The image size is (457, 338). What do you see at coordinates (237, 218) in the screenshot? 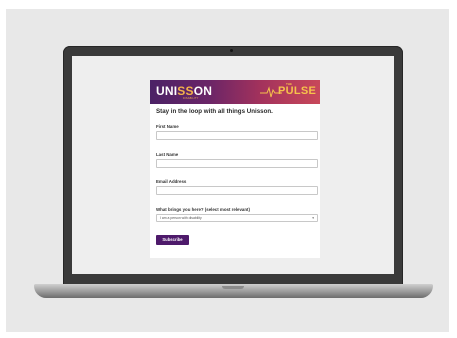
I see `reason-select: I am a person with disability ▾` at bounding box center [237, 218].